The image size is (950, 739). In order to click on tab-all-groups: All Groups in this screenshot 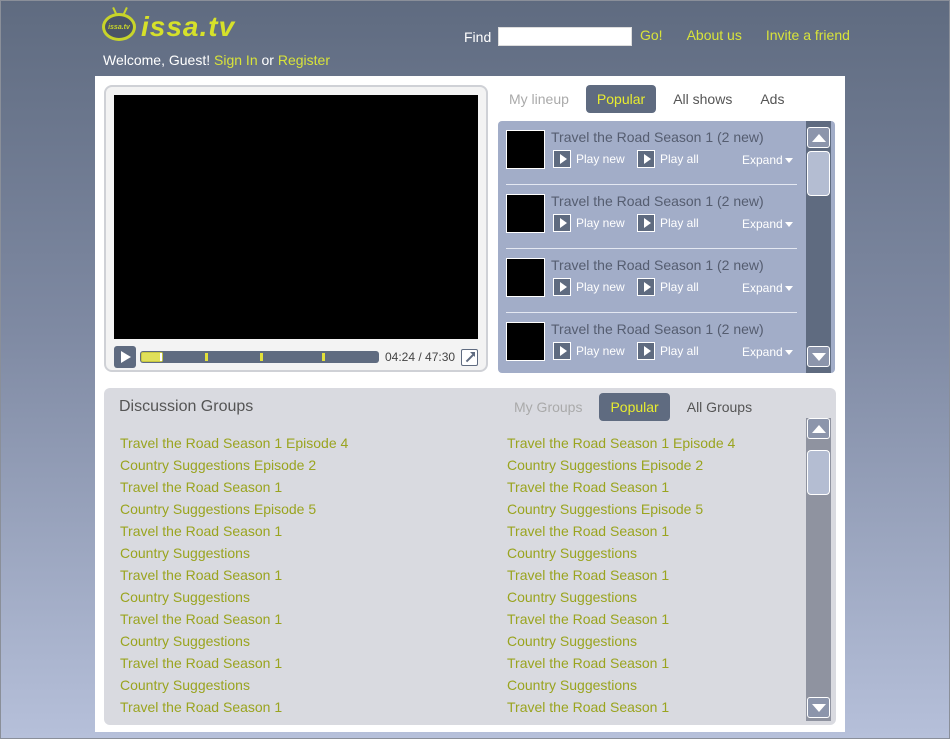, I will do `click(719, 407)`.